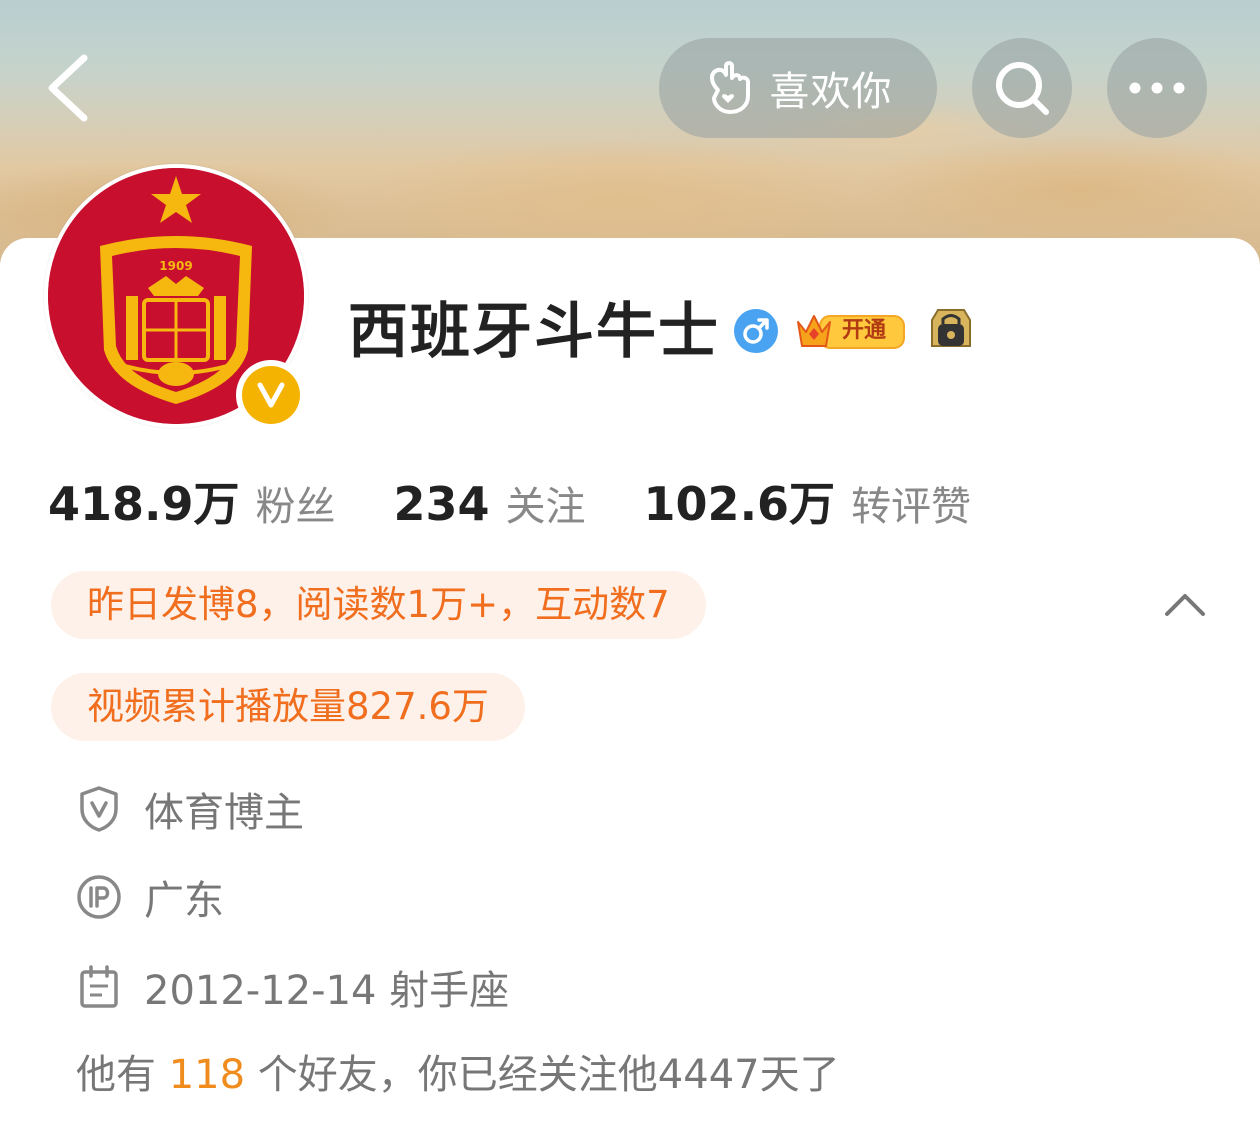 Image resolution: width=1260 pixels, height=1138 pixels. What do you see at coordinates (729, 87) in the screenshot?
I see `hand-heart-icon` at bounding box center [729, 87].